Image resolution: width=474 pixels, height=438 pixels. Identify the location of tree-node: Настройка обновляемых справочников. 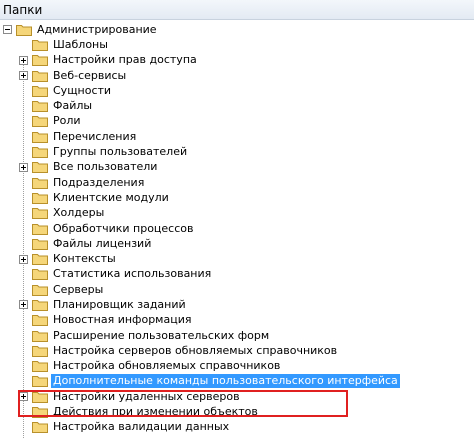
(246, 366).